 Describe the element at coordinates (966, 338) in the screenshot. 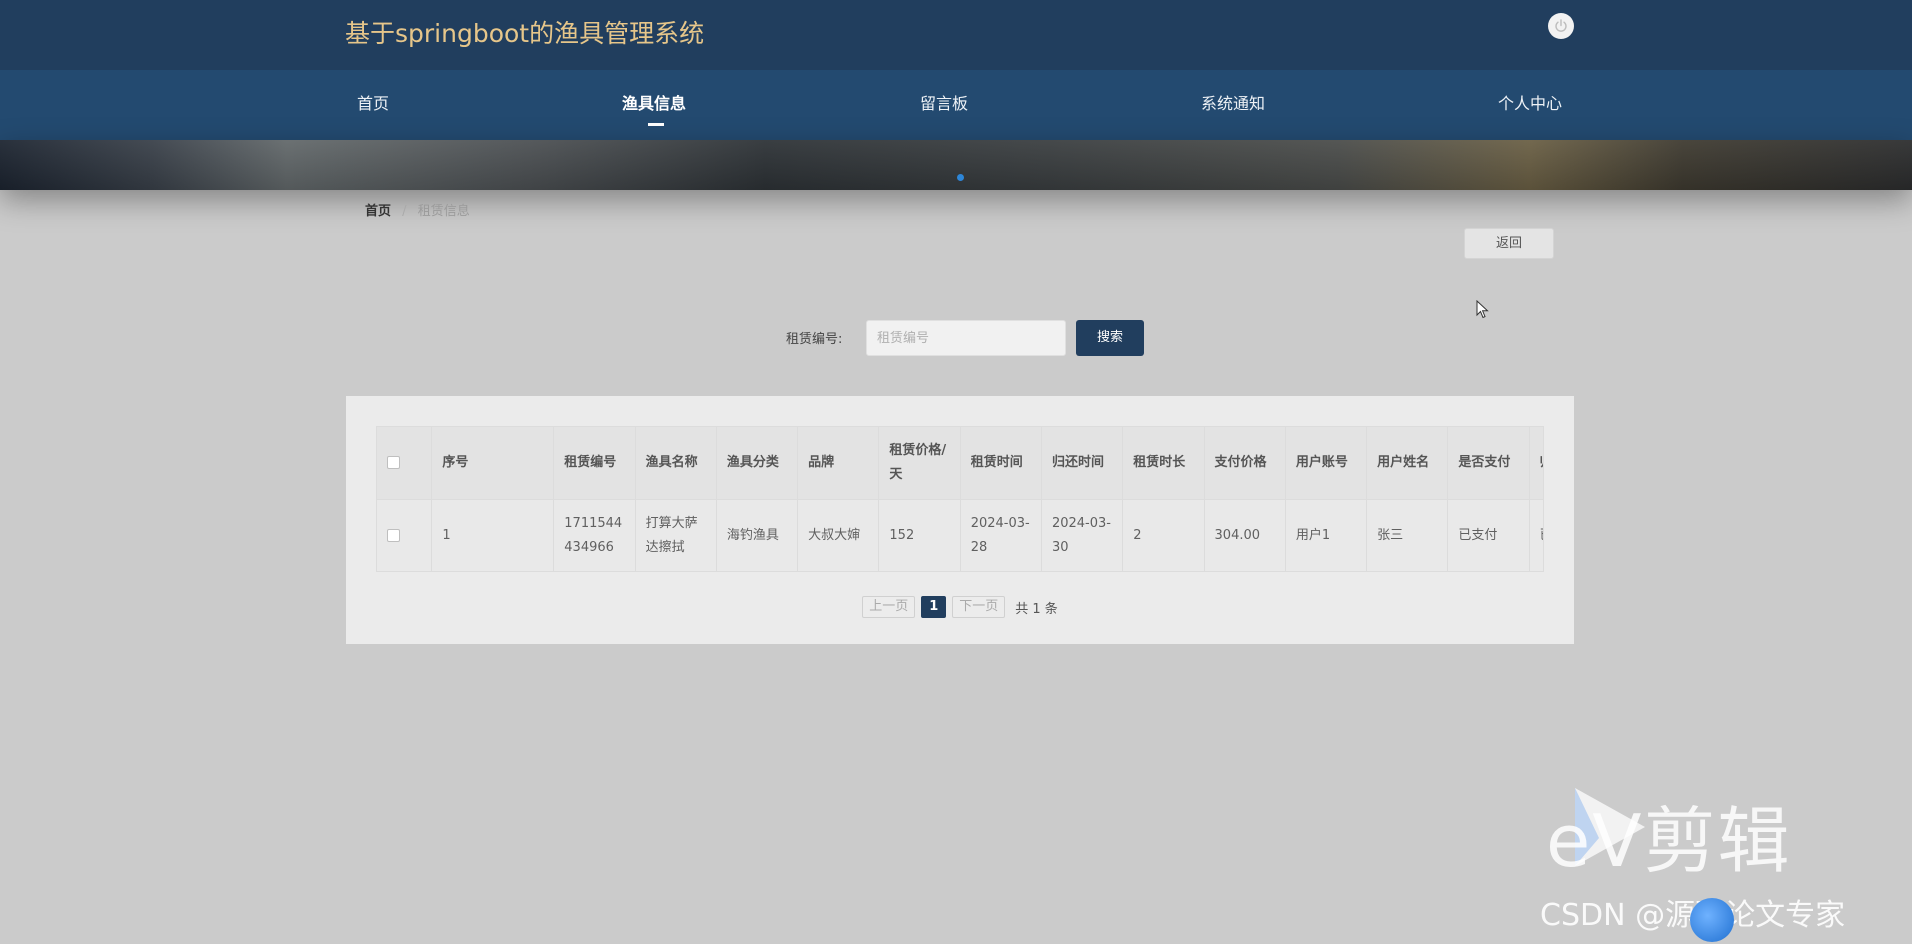

I see `search-input` at that location.